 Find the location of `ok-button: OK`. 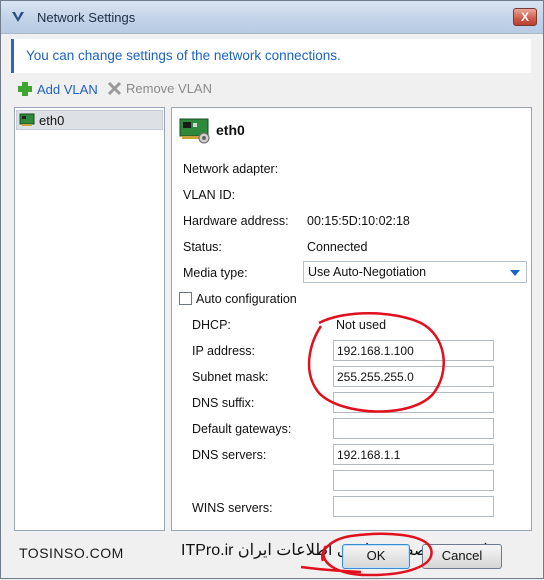

ok-button: OK is located at coordinates (376, 556).